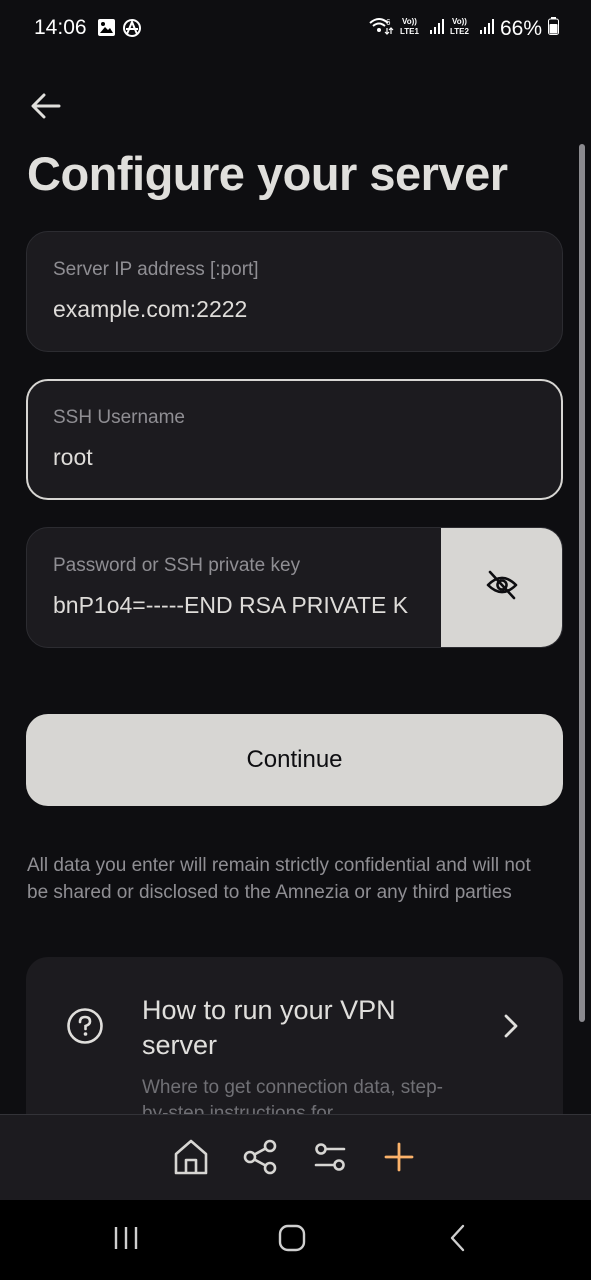  I want to click on arrow-left-icon, so click(46, 108).